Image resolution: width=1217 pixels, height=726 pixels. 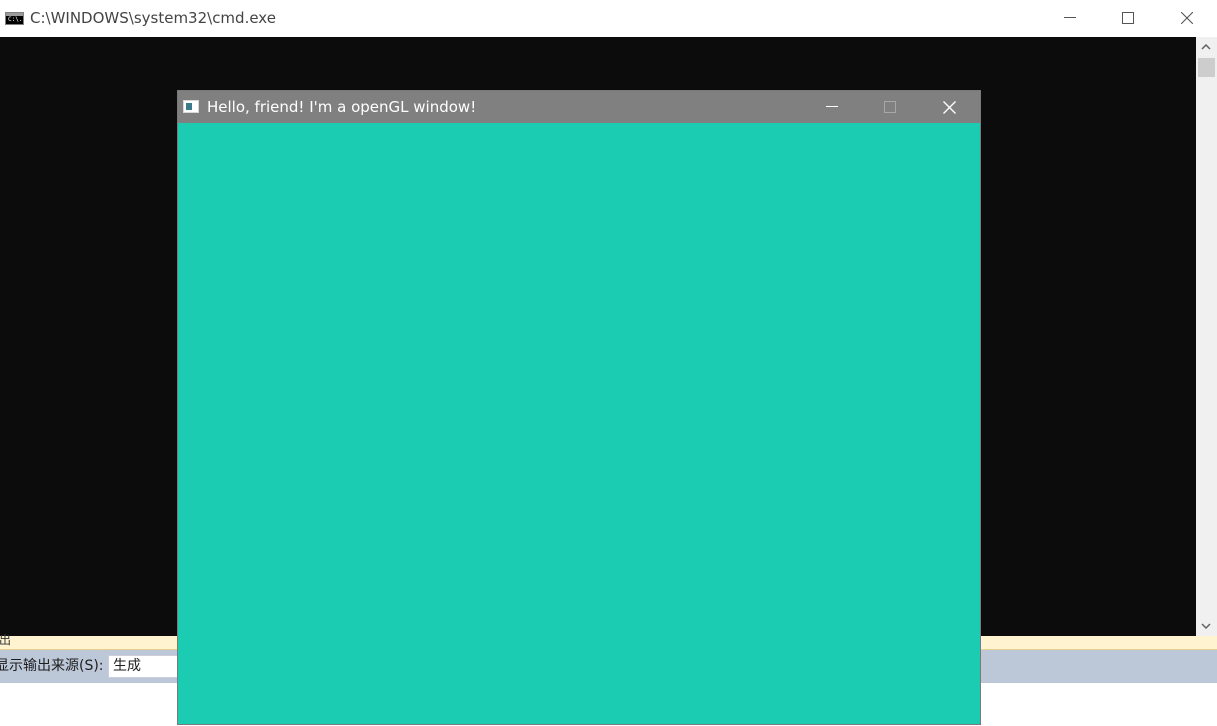 What do you see at coordinates (1206, 336) in the screenshot?
I see `console-vertical-scrollbar` at bounding box center [1206, 336].